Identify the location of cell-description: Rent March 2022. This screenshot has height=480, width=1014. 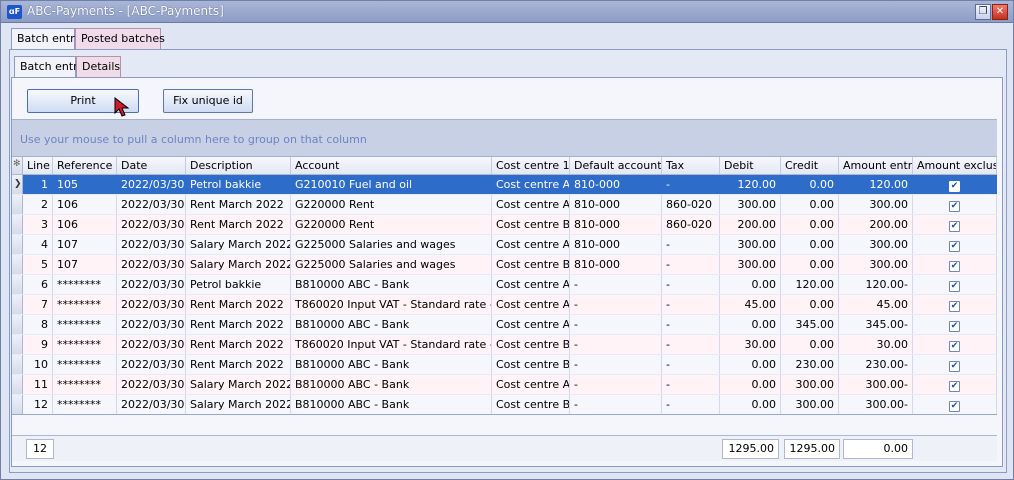
(238, 324).